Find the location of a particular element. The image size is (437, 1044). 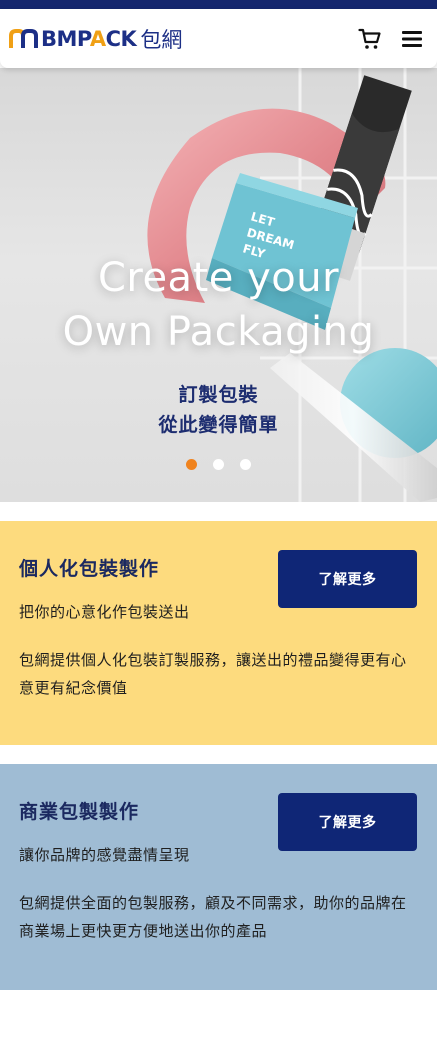

card-title: 商業包製製作 is located at coordinates (79, 812).